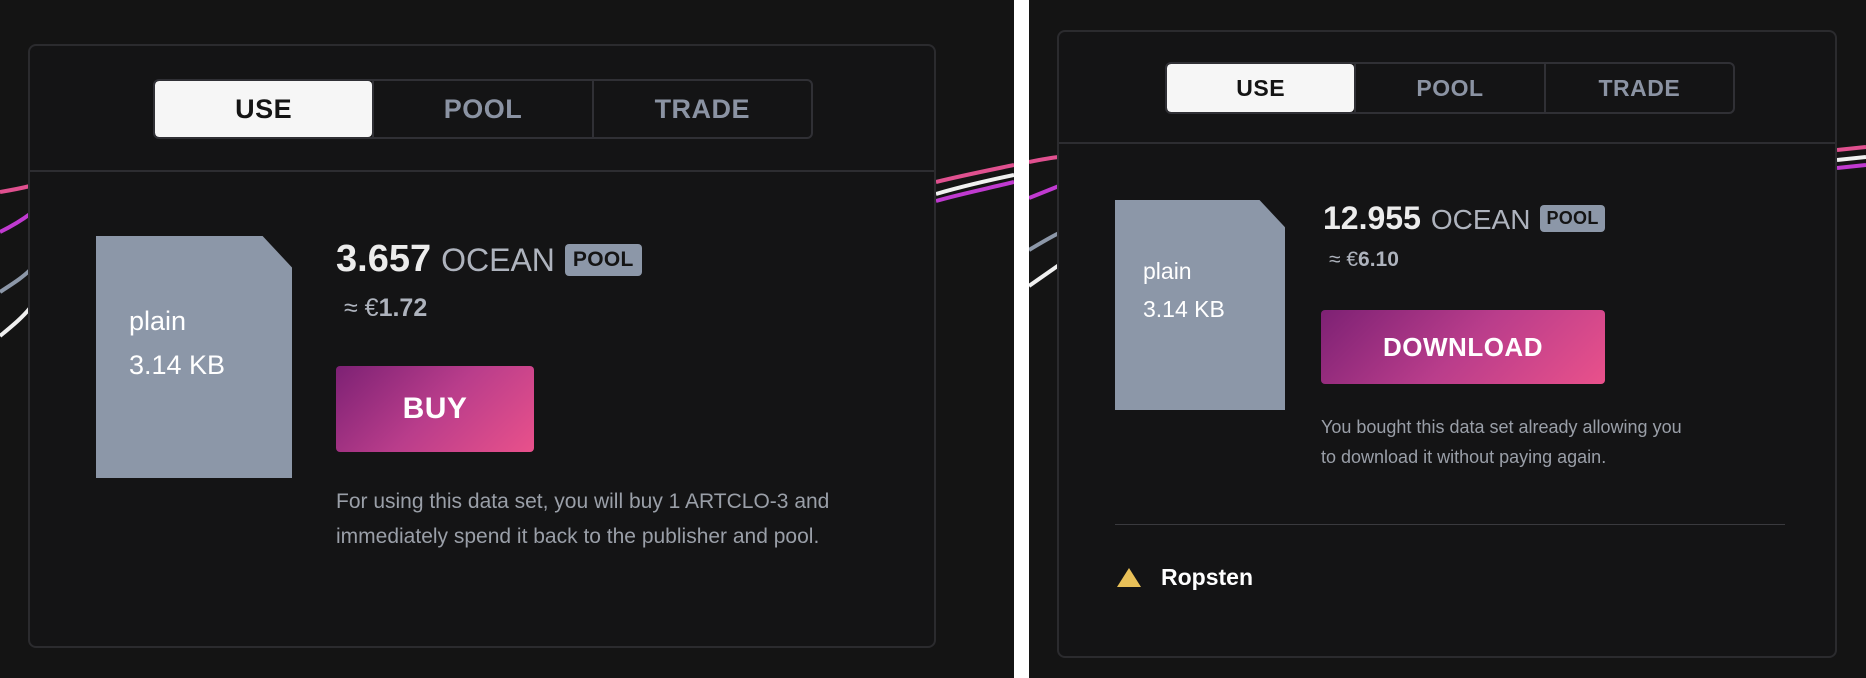 The image size is (1866, 678). Describe the element at coordinates (1463, 347) in the screenshot. I see `download-button: DOWNLOAD` at that location.